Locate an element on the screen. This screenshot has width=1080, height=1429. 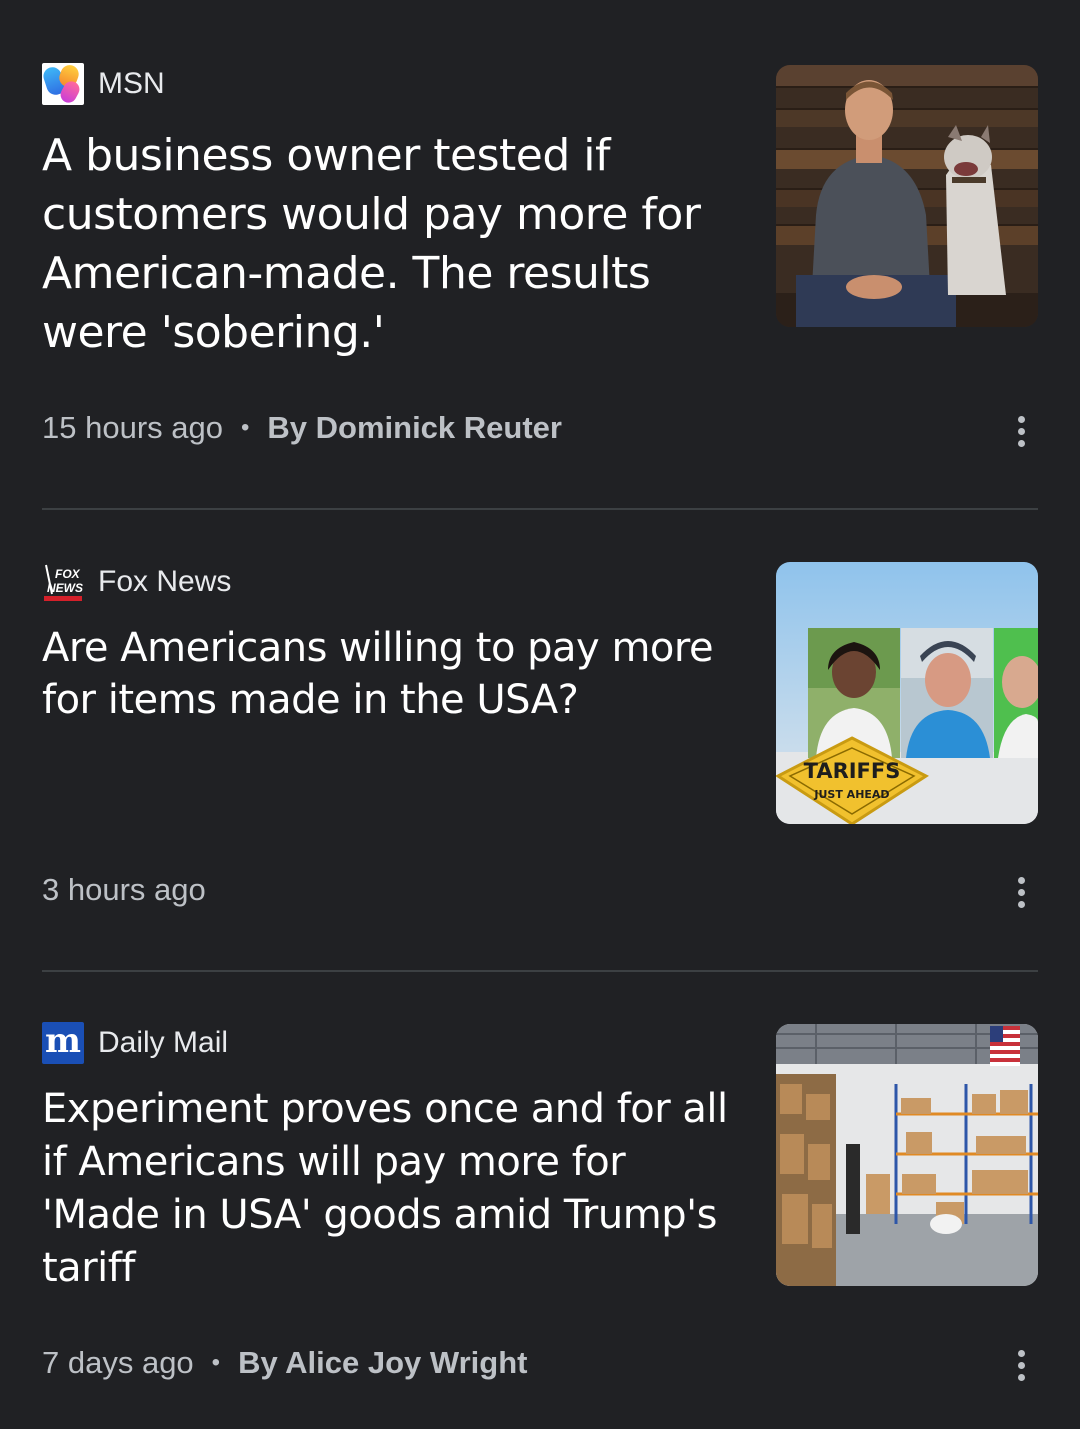
source-row: m Daily Mail is located at coordinates (135, 1043).